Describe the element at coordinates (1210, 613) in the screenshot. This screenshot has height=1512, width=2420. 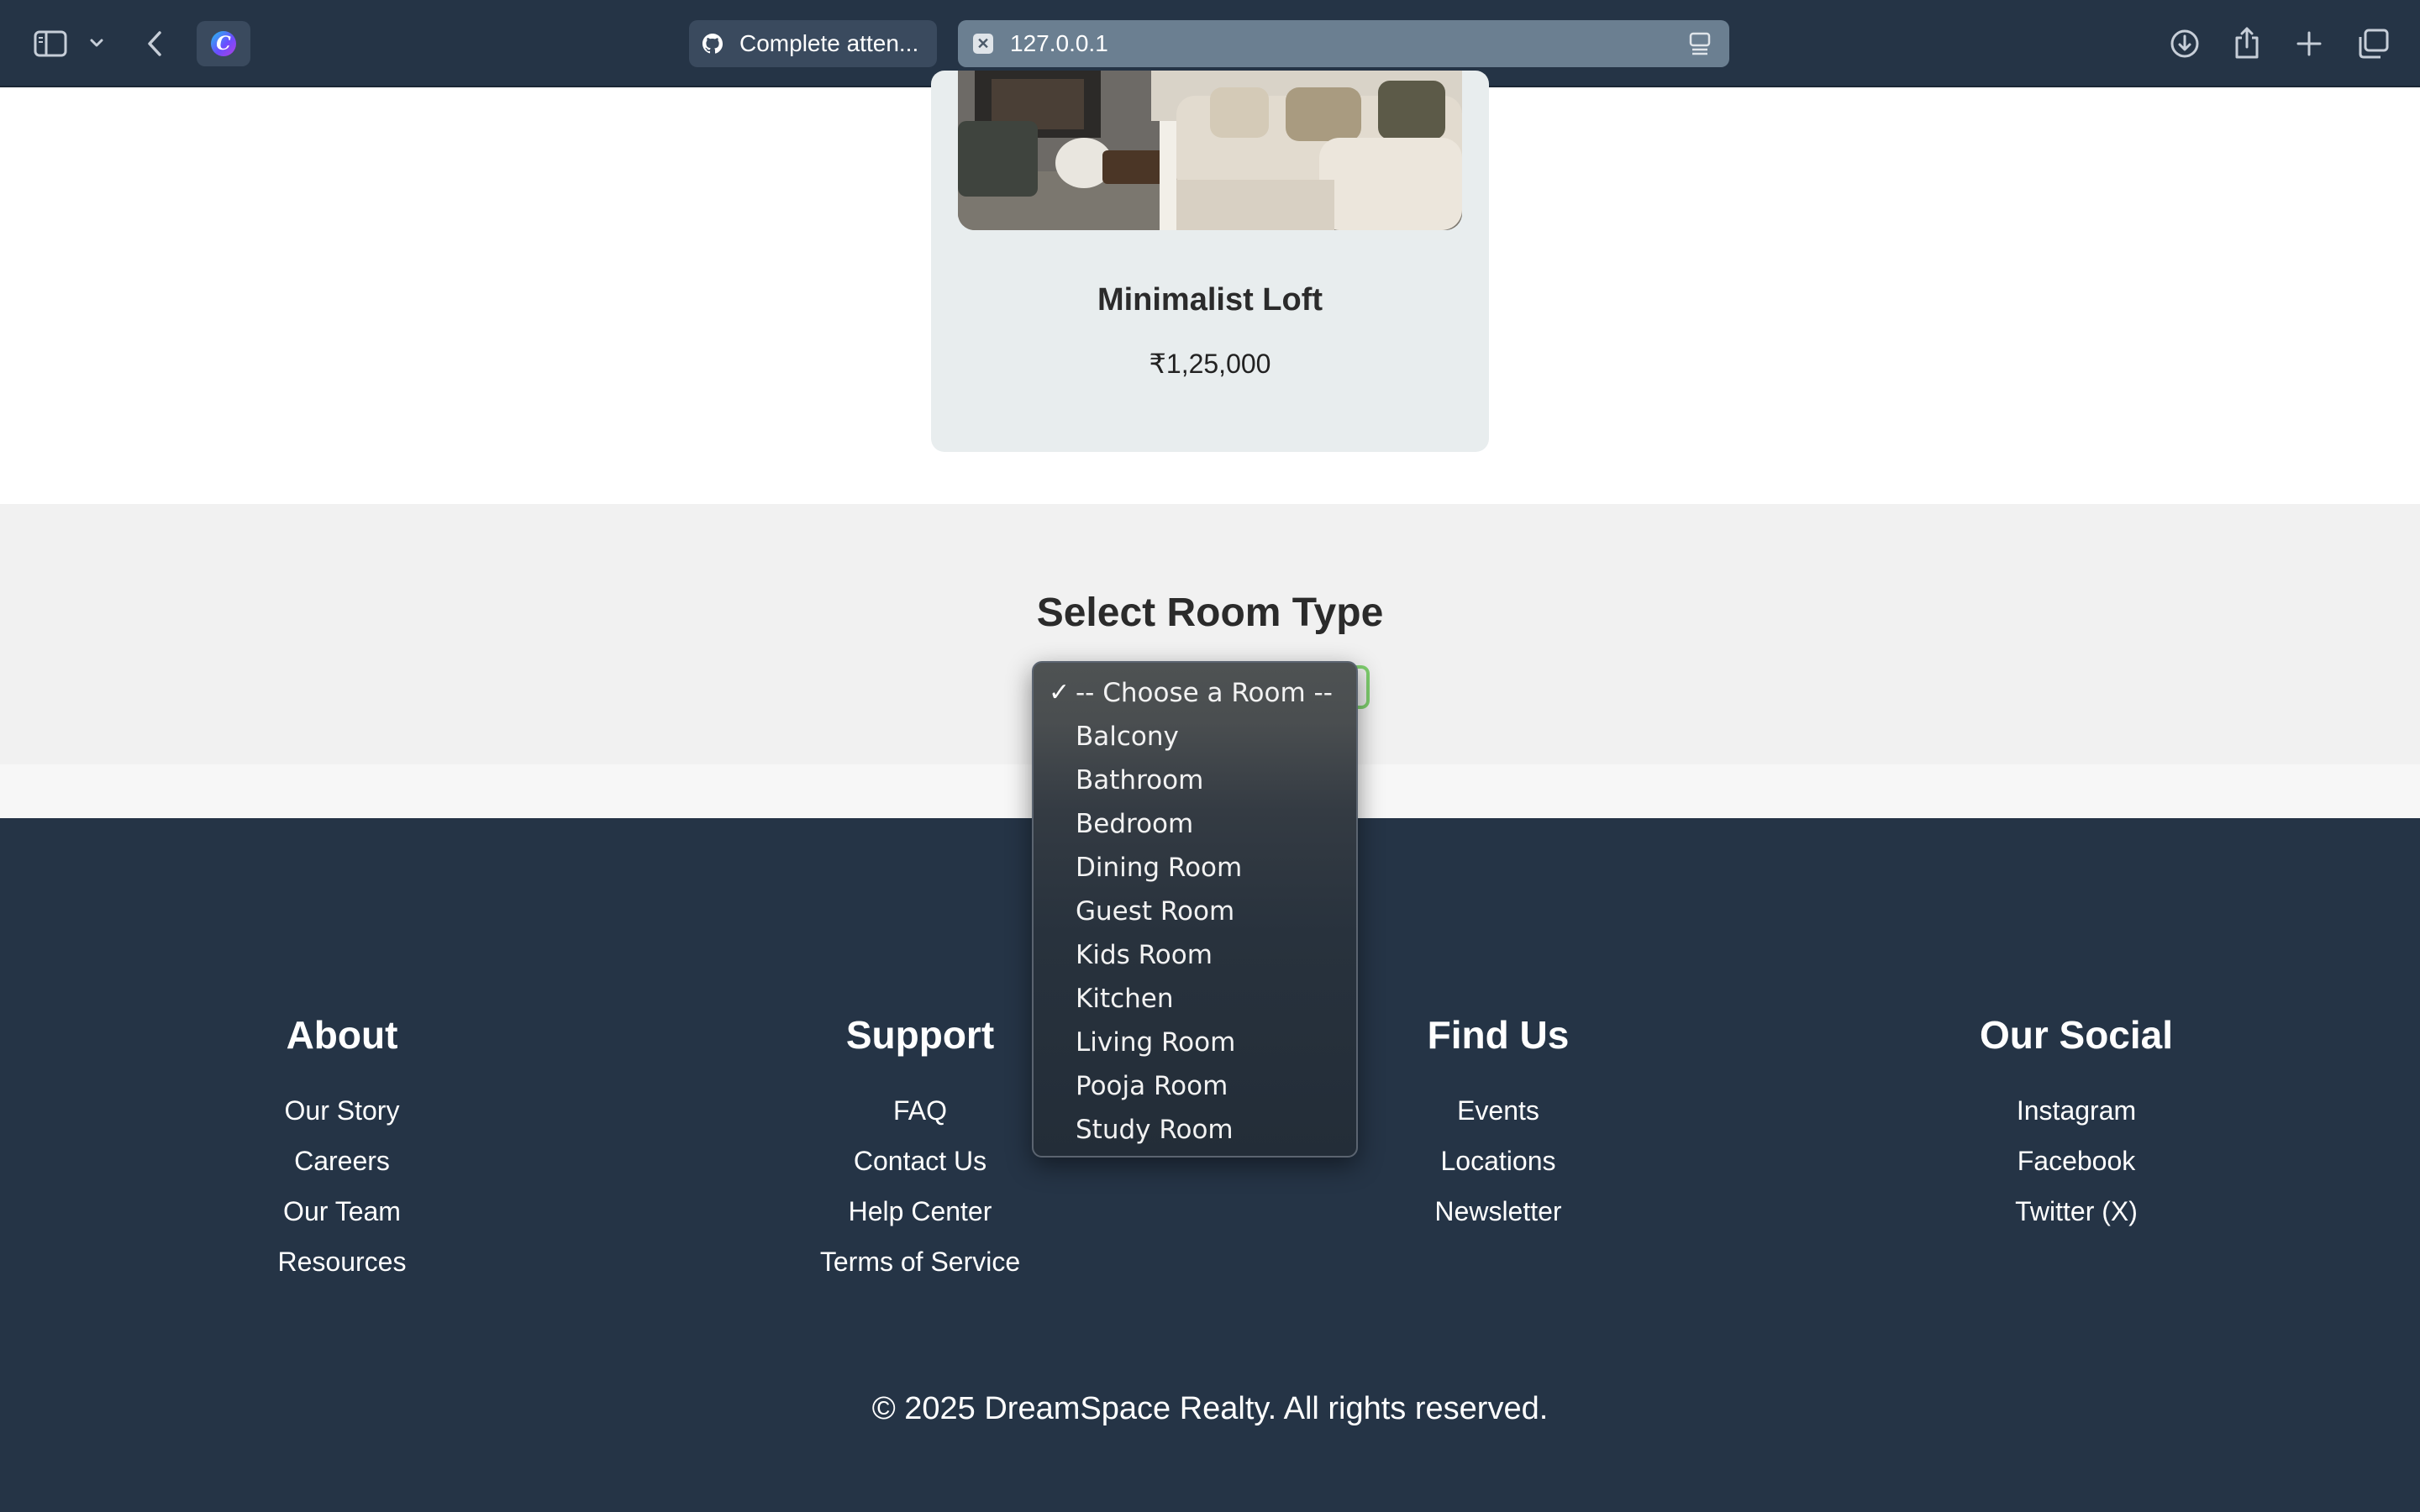
I see `room-type-heading: Select Room Type` at that location.